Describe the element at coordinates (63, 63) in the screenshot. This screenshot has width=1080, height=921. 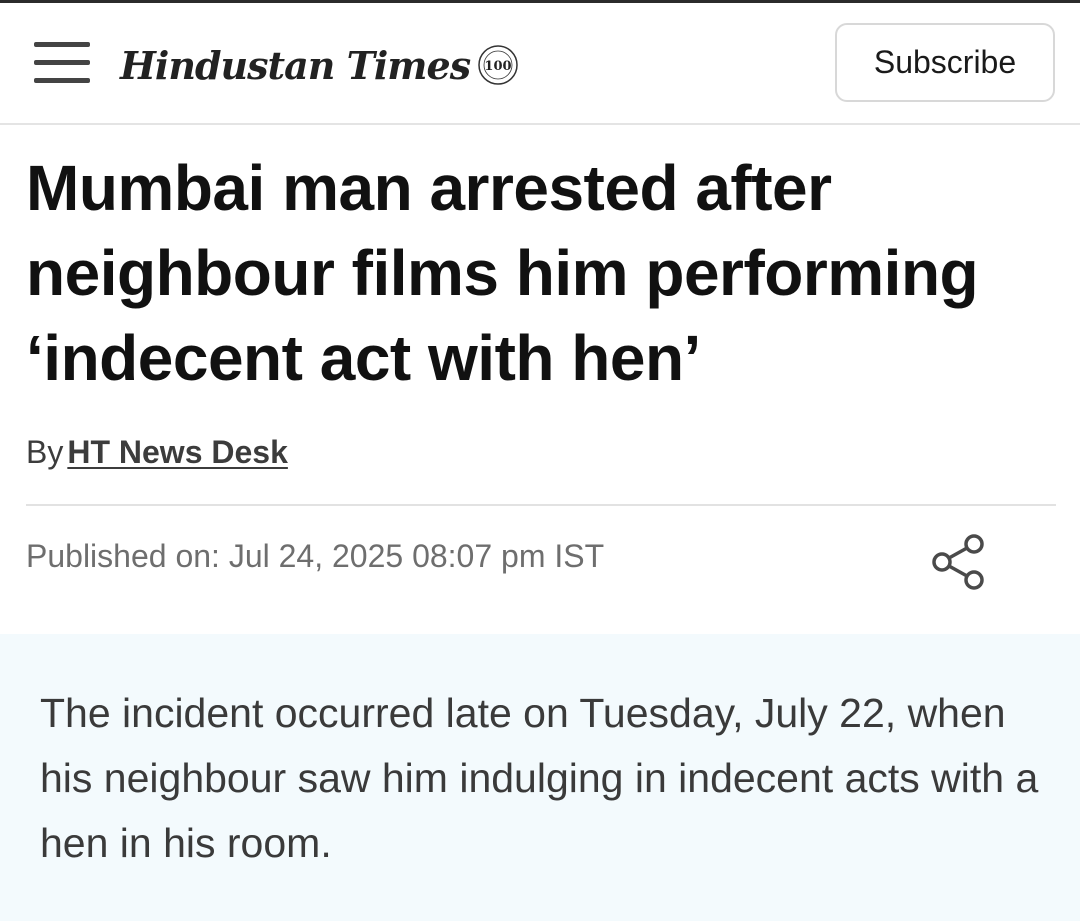
I see `hamburger-menu-icon` at that location.